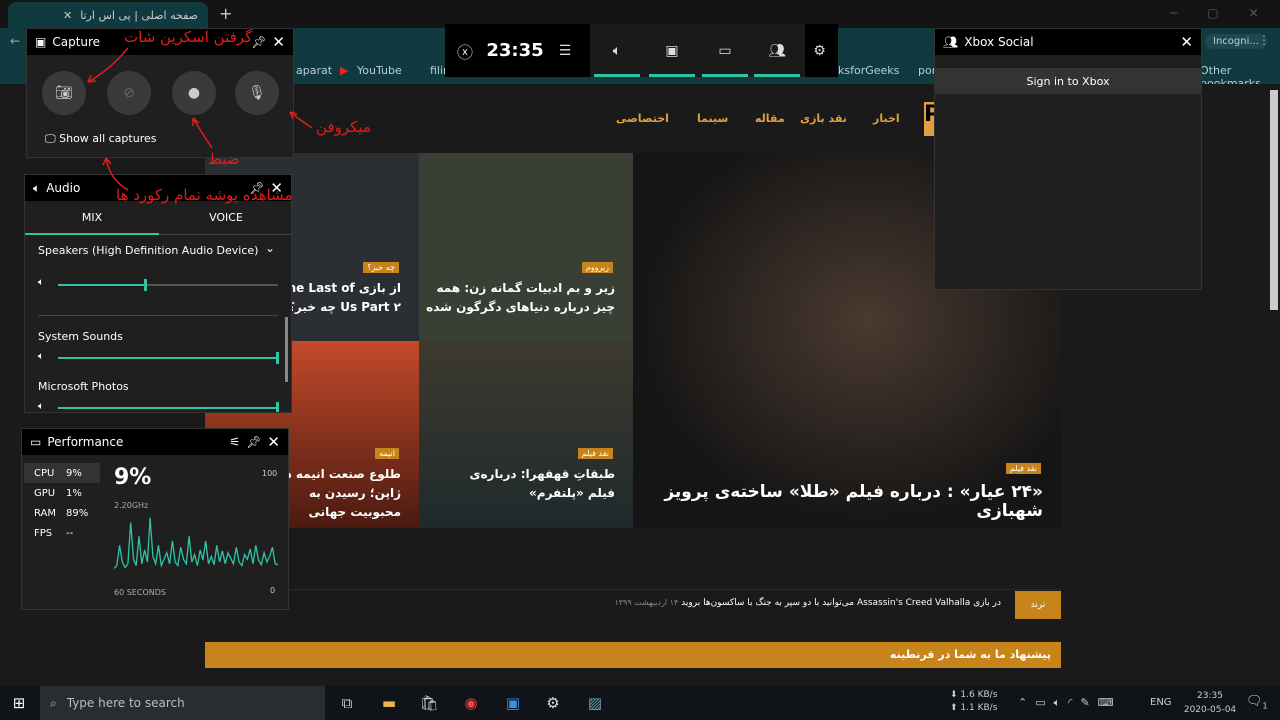  What do you see at coordinates (168, 285) in the screenshot?
I see `master-volume-slider` at bounding box center [168, 285].